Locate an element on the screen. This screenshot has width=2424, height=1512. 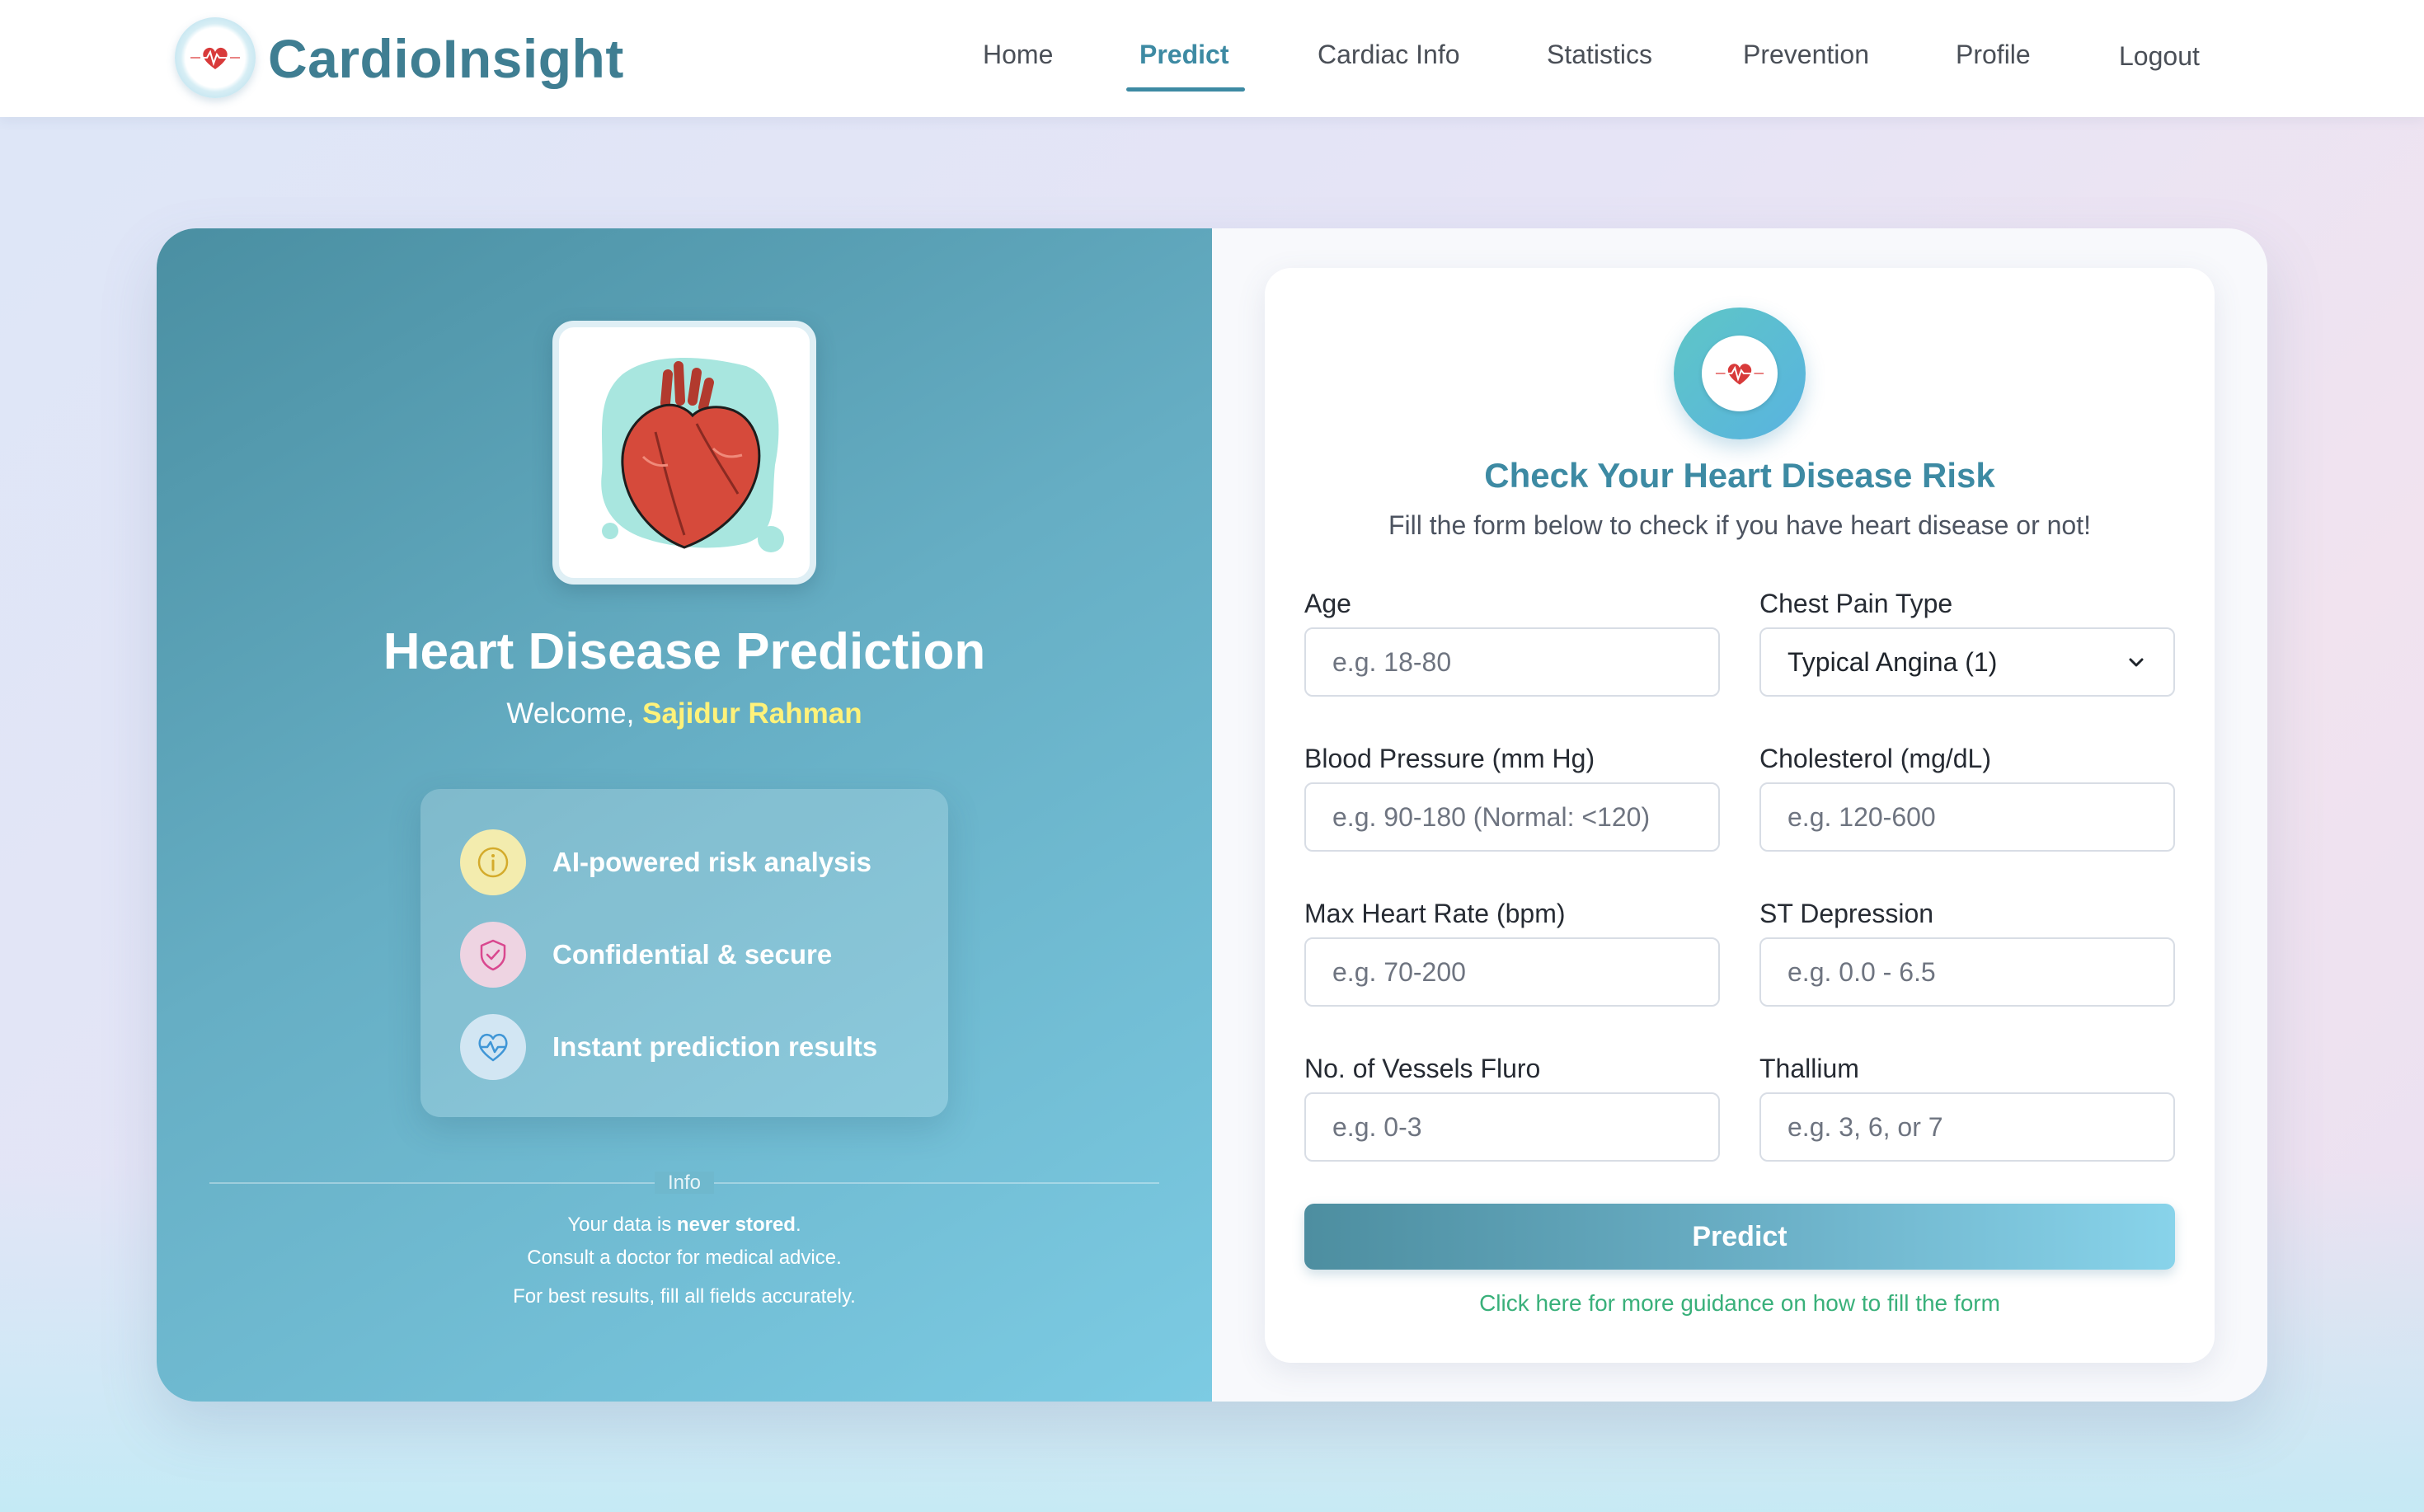
info-icon is located at coordinates (493, 862).